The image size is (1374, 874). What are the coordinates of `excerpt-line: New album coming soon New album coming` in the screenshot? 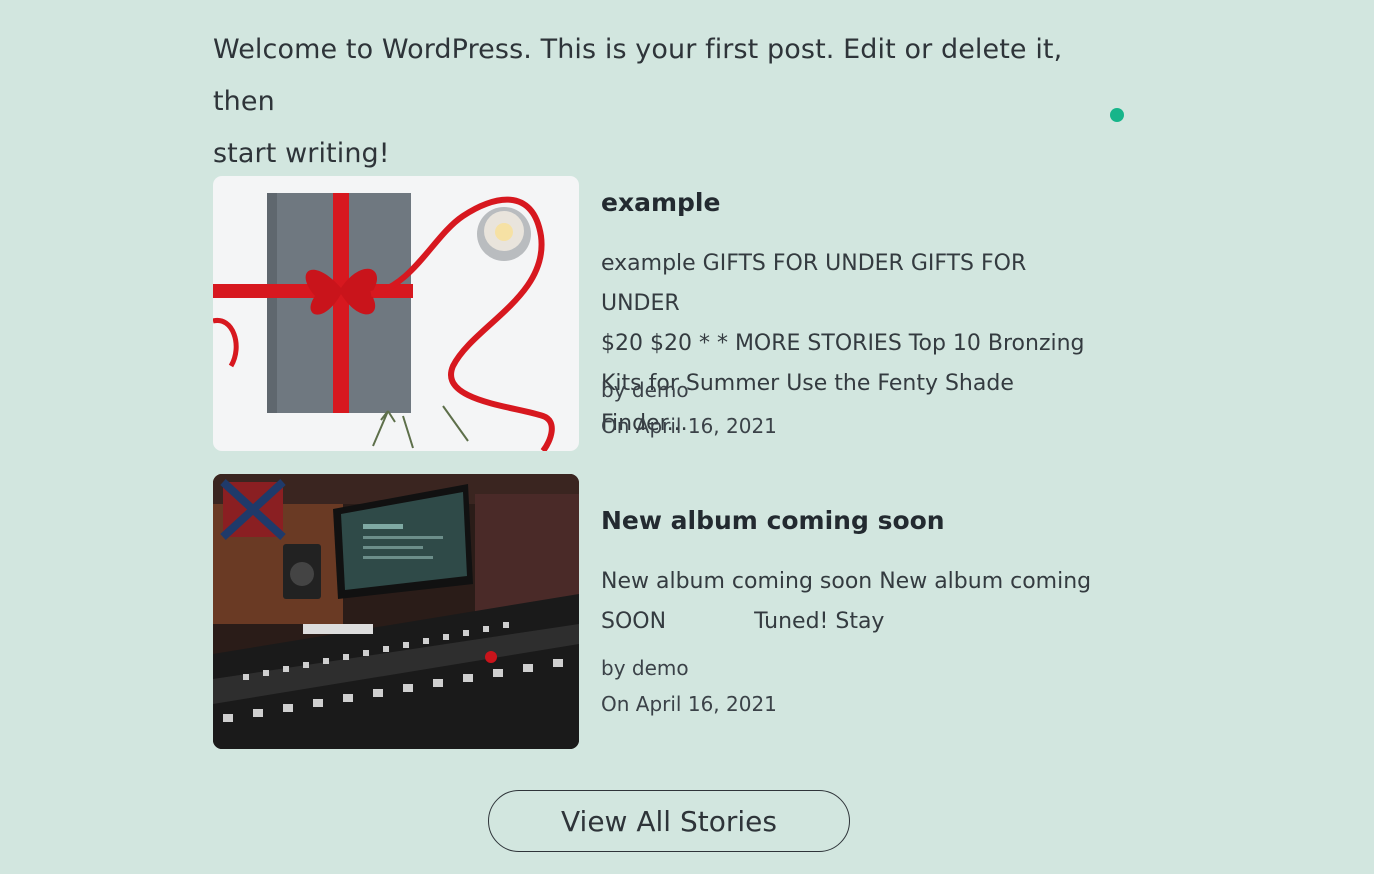 It's located at (846, 581).